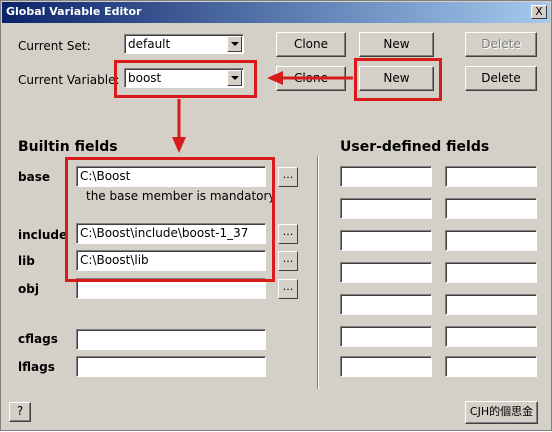 This screenshot has width=552, height=432. I want to click on include-label: include, so click(43, 235).